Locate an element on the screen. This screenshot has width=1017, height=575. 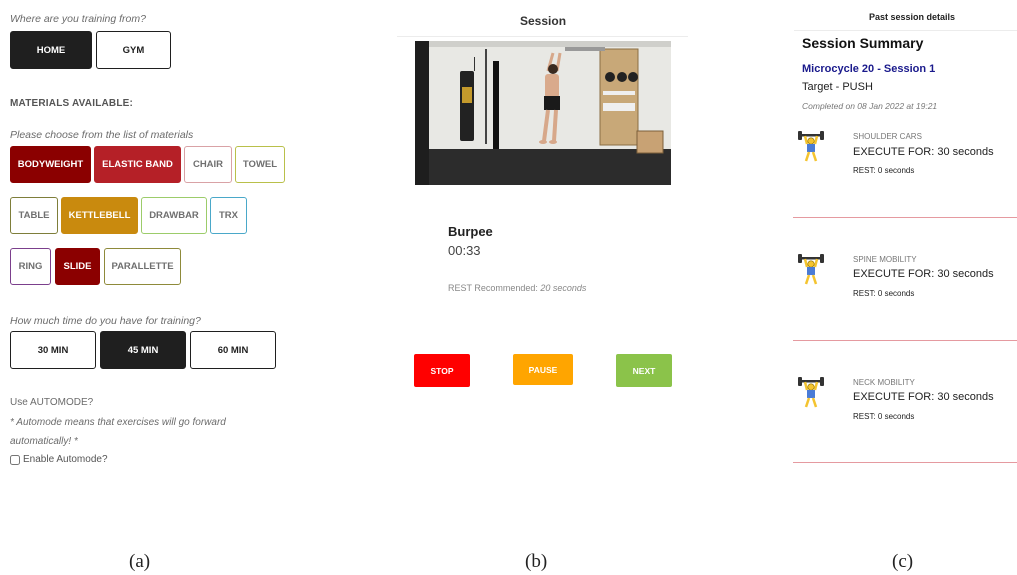
automode-checkbox-row: Enable Automode? is located at coordinates (59, 459).